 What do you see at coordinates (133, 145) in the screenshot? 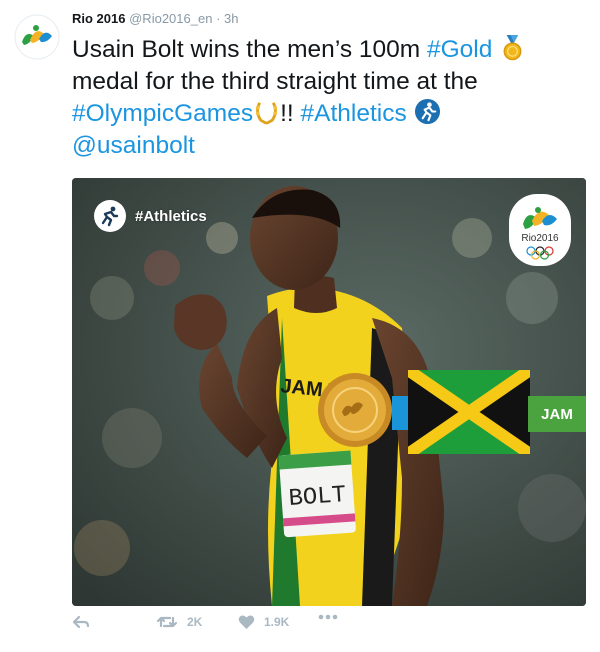
I see `mention-usainbolt: @usainbolt` at bounding box center [133, 145].